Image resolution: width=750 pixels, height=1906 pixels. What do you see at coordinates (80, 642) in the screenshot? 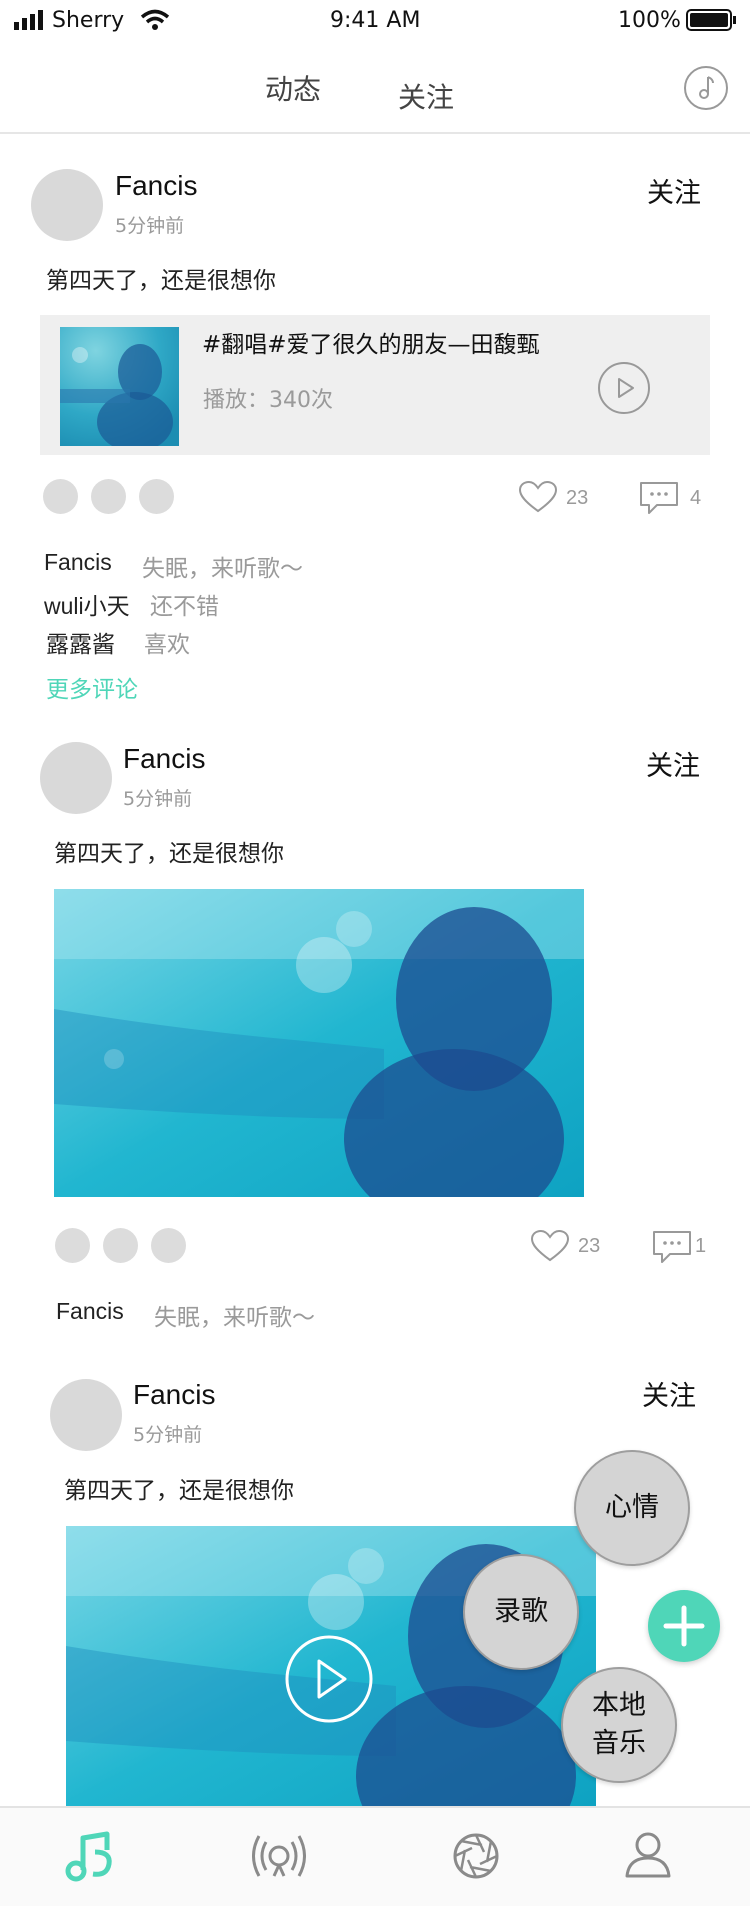
I see `comment-user: 露露酱` at bounding box center [80, 642].